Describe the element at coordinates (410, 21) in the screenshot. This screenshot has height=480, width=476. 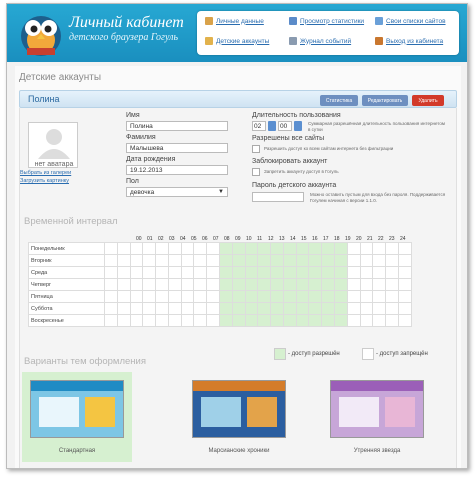
I see `menu-site-lists: Свои списки сайтов` at that location.